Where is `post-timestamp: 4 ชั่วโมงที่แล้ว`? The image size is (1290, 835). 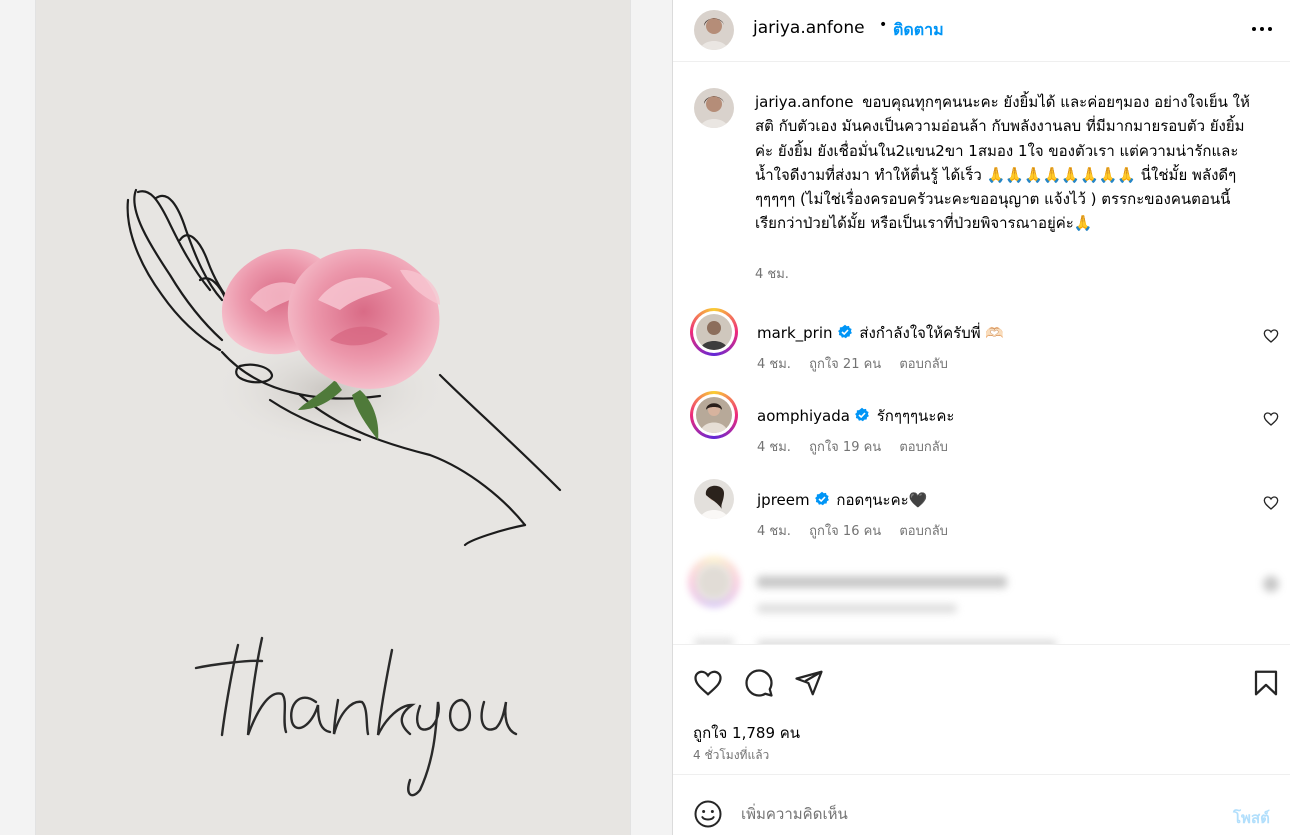
post-timestamp: 4 ชั่วโมงที่แล้ว is located at coordinates (731, 755).